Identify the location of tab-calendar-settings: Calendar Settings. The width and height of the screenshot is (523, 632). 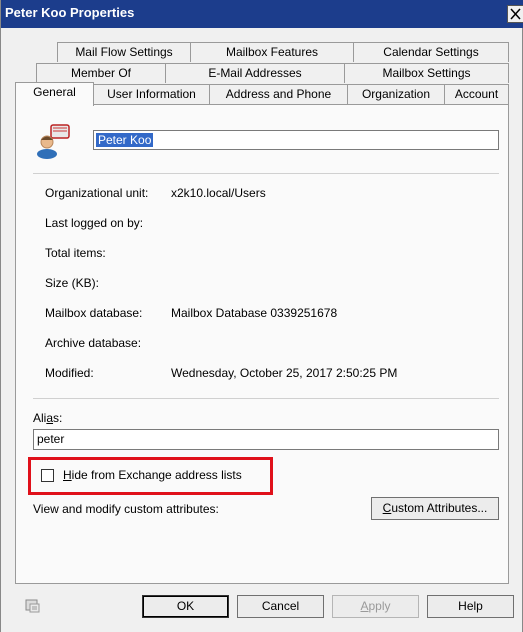
(431, 52).